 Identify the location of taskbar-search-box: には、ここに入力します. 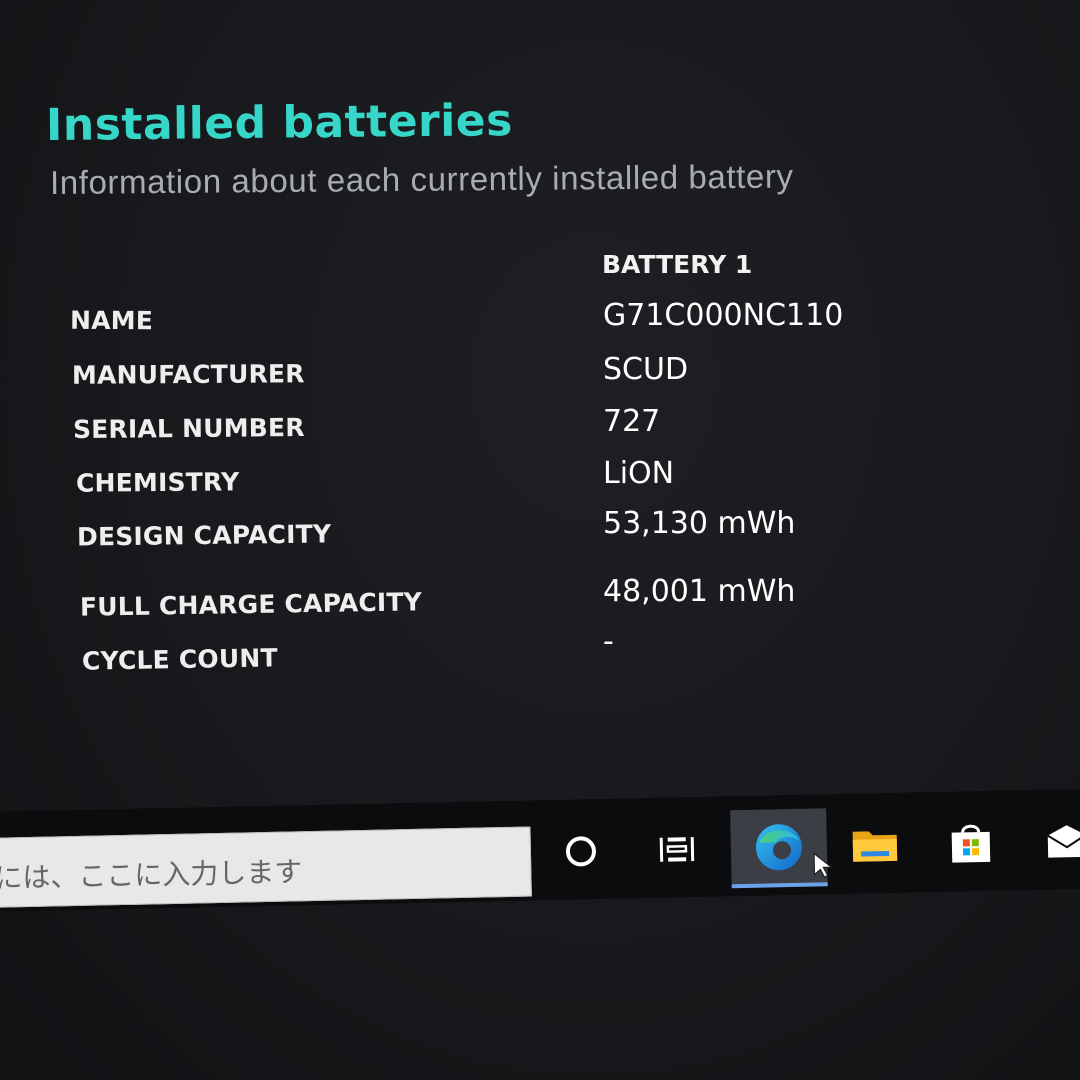
(266, 867).